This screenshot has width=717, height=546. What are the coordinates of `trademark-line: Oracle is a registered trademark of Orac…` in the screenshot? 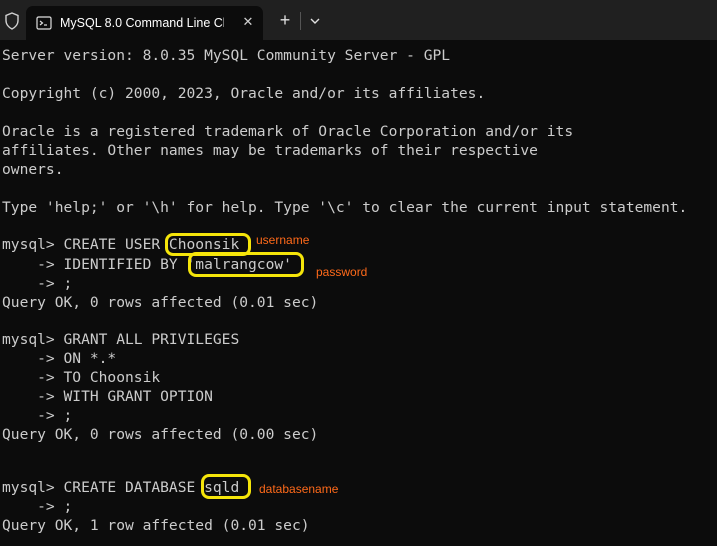 It's located at (288, 131).